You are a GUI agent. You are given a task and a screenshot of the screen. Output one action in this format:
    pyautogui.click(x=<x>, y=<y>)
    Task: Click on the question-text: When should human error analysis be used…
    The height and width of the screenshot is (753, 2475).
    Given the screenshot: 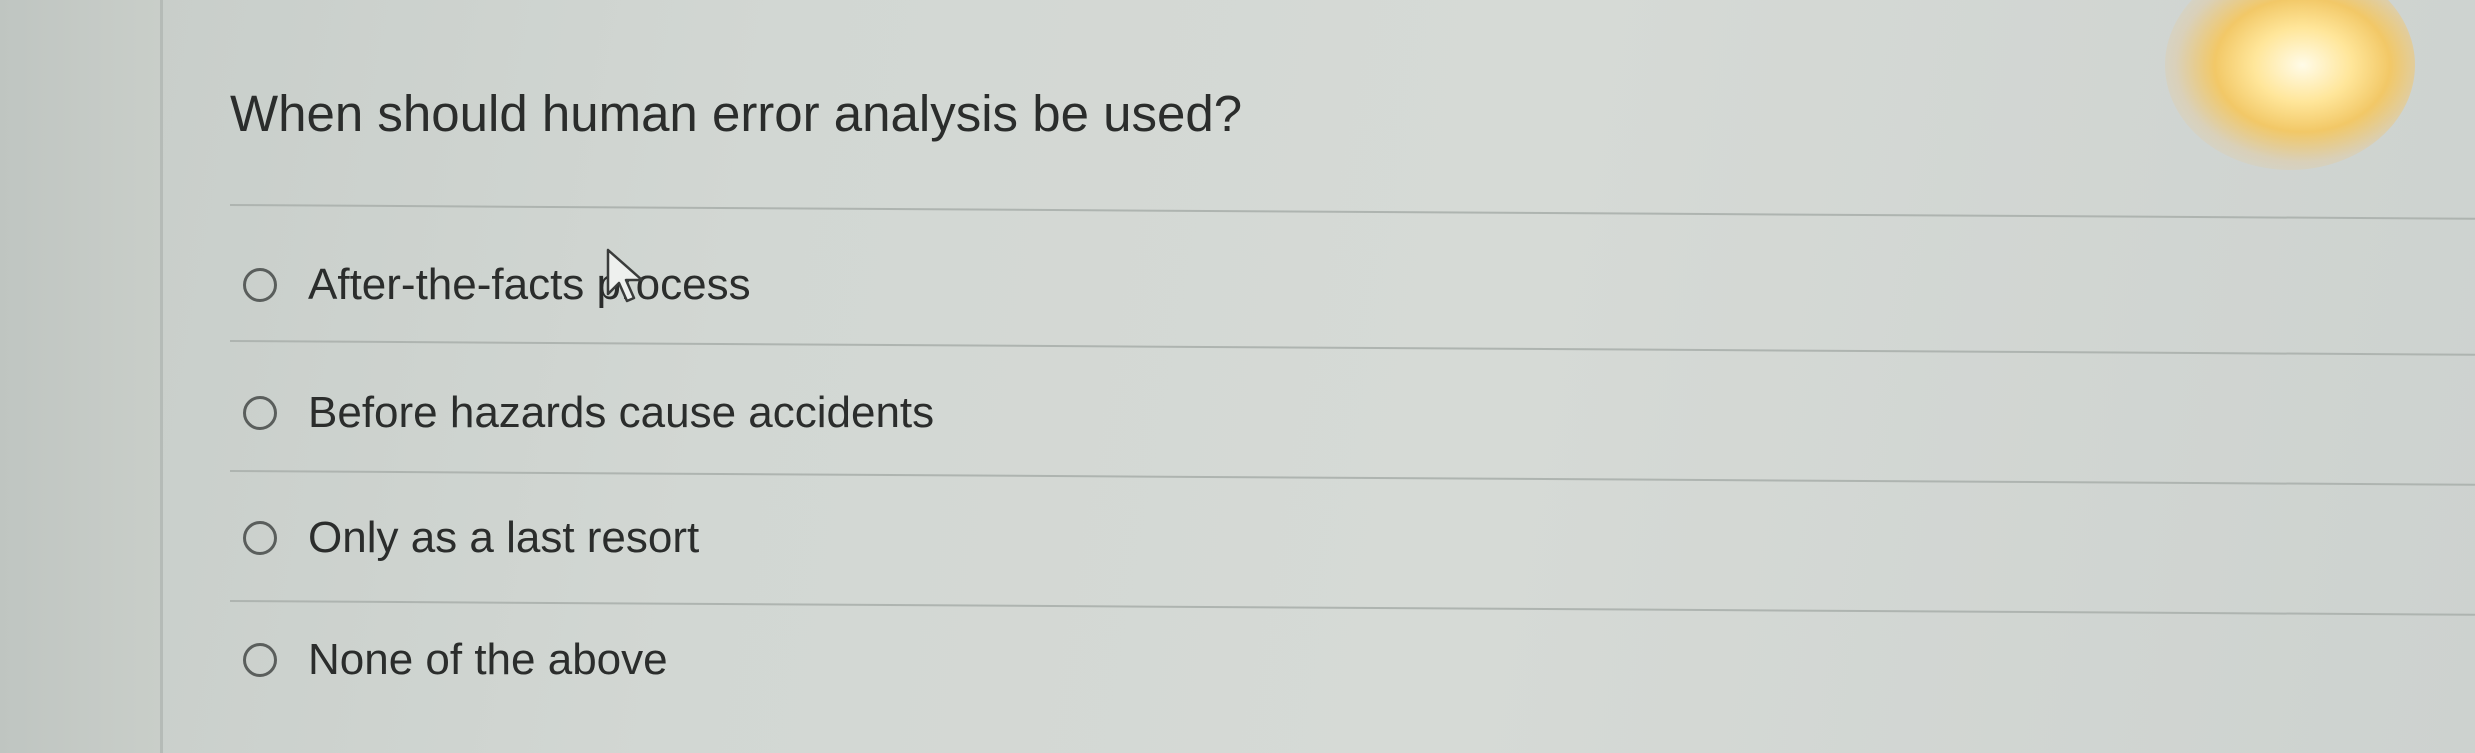 What is the action you would take?
    pyautogui.click(x=736, y=113)
    